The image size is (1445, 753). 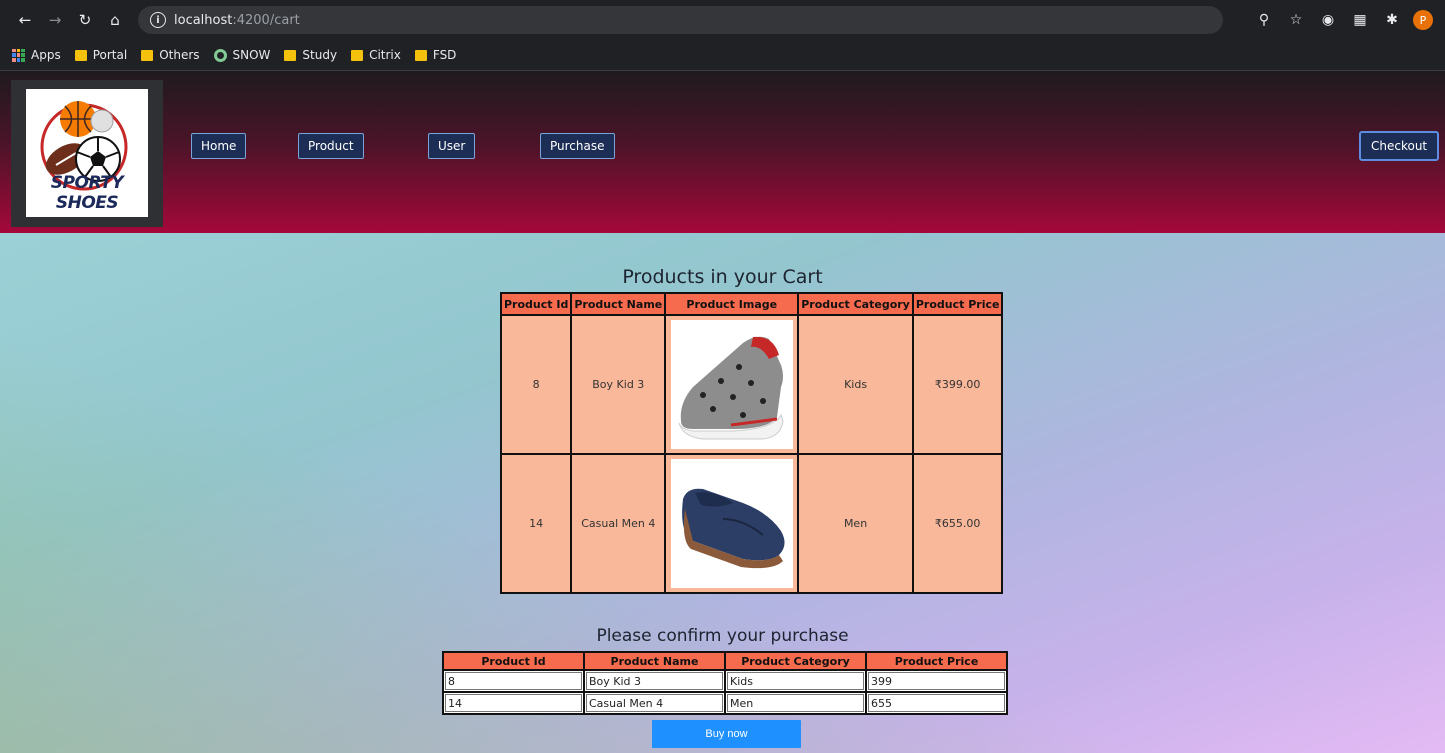 I want to click on product-name: Boy Kid 3, so click(x=618, y=384).